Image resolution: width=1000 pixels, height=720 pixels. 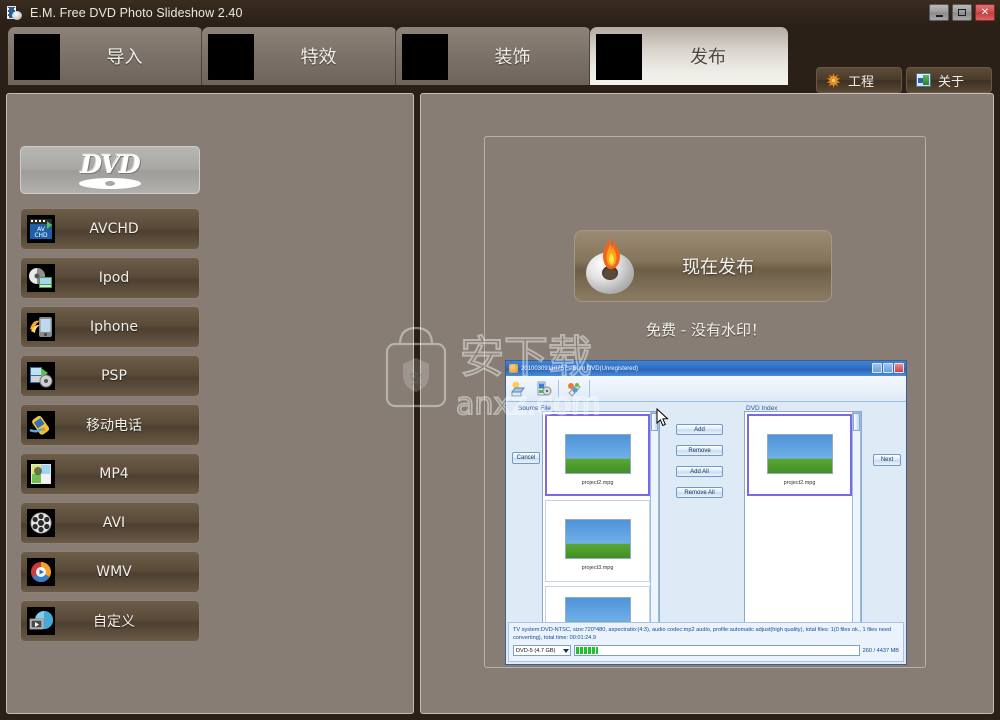 What do you see at coordinates (939, 12) in the screenshot?
I see `minimize-button` at bounding box center [939, 12].